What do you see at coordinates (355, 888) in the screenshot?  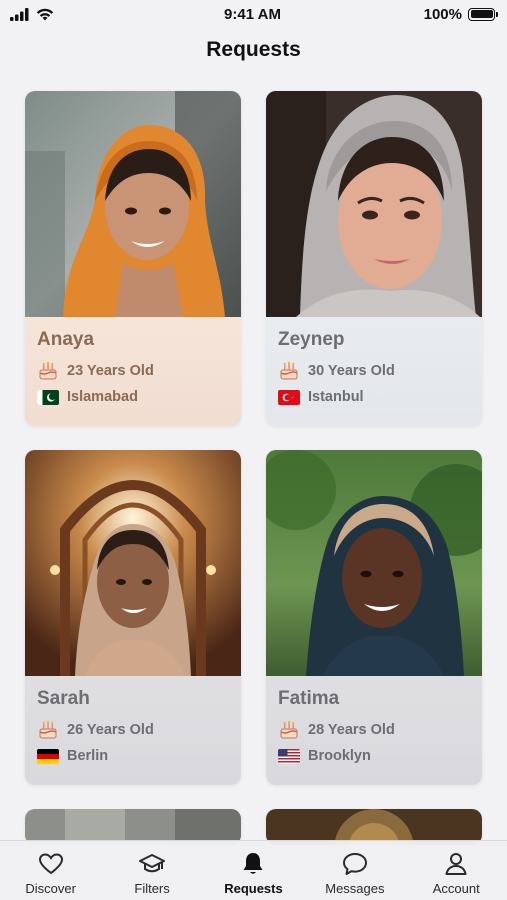 I see `tab-label: Messages` at bounding box center [355, 888].